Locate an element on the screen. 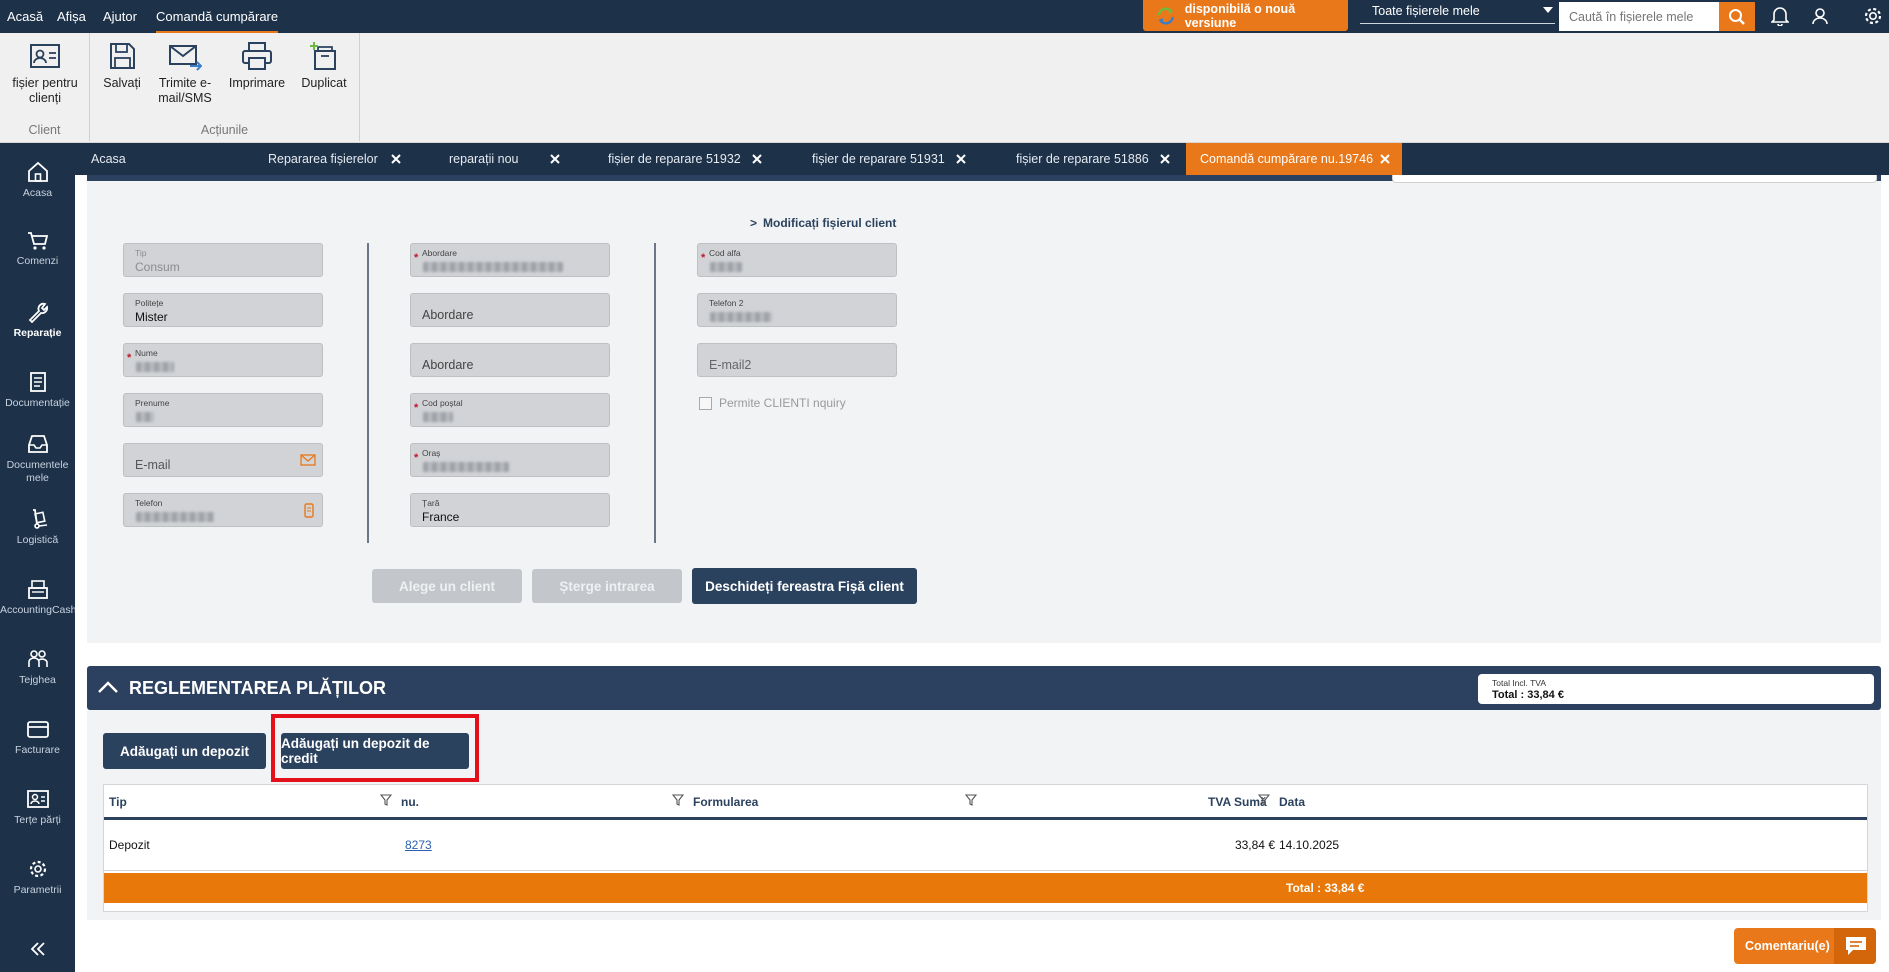 The height and width of the screenshot is (972, 1889). permite-clienti-checkbox-row: Permite CLIENTI nquiry is located at coordinates (772, 403).